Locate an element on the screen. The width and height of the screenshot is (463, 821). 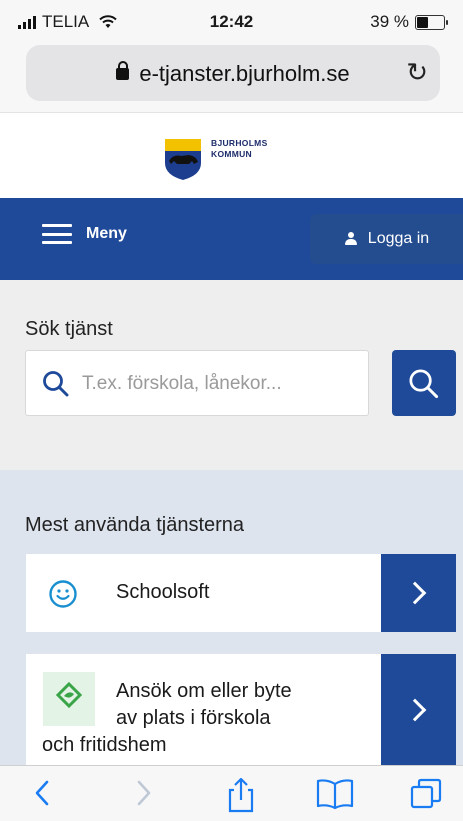
back-icon is located at coordinates (42, 793).